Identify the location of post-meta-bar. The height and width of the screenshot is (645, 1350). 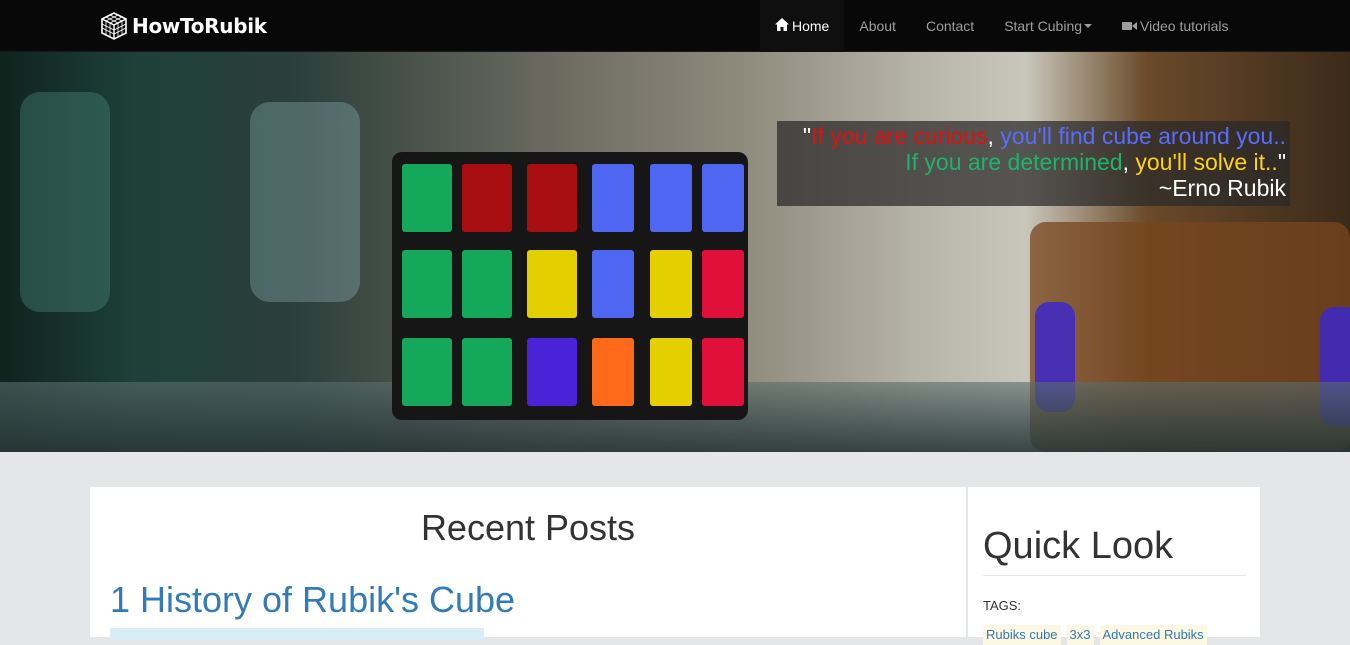
(297, 634).